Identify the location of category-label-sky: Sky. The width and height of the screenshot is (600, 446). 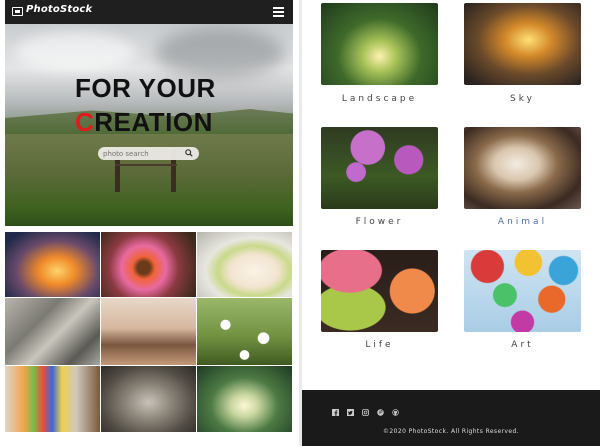
(522, 99).